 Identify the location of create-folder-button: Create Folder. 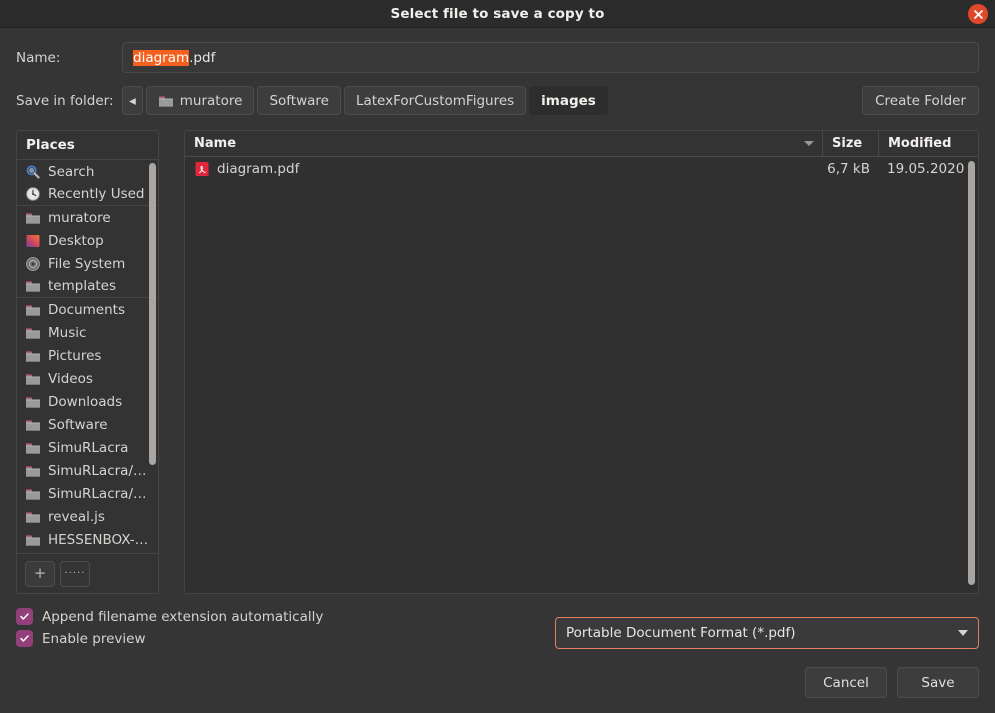
(920, 100).